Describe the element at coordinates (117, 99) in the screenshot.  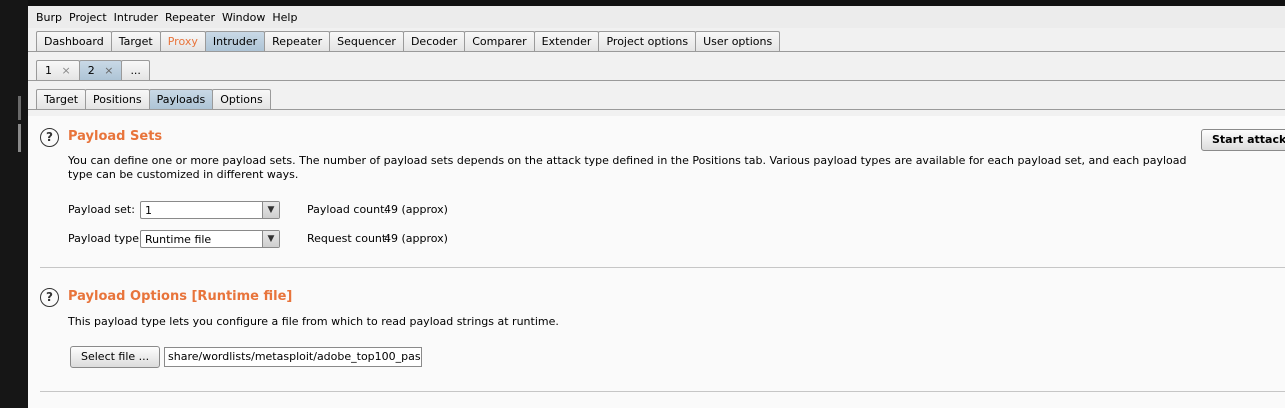
I see `tab-positions: Positions` at that location.